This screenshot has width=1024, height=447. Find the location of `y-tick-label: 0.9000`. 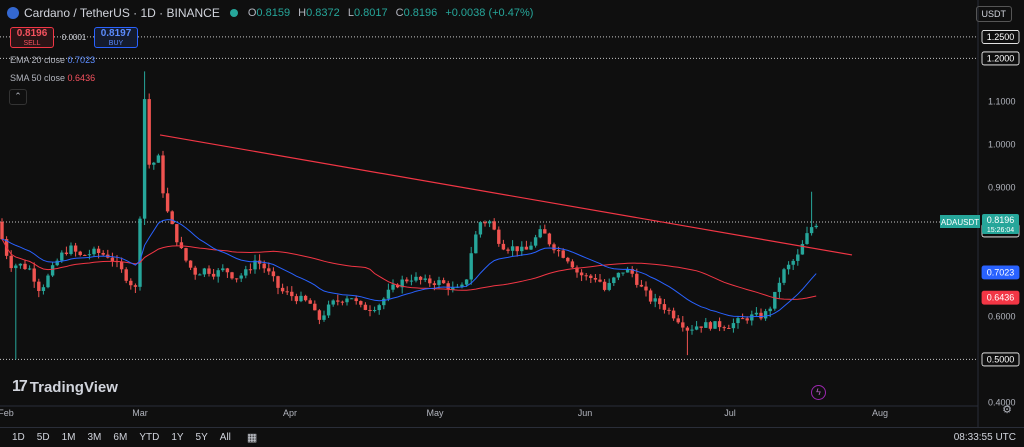

y-tick-label: 0.9000 is located at coordinates (1002, 187).